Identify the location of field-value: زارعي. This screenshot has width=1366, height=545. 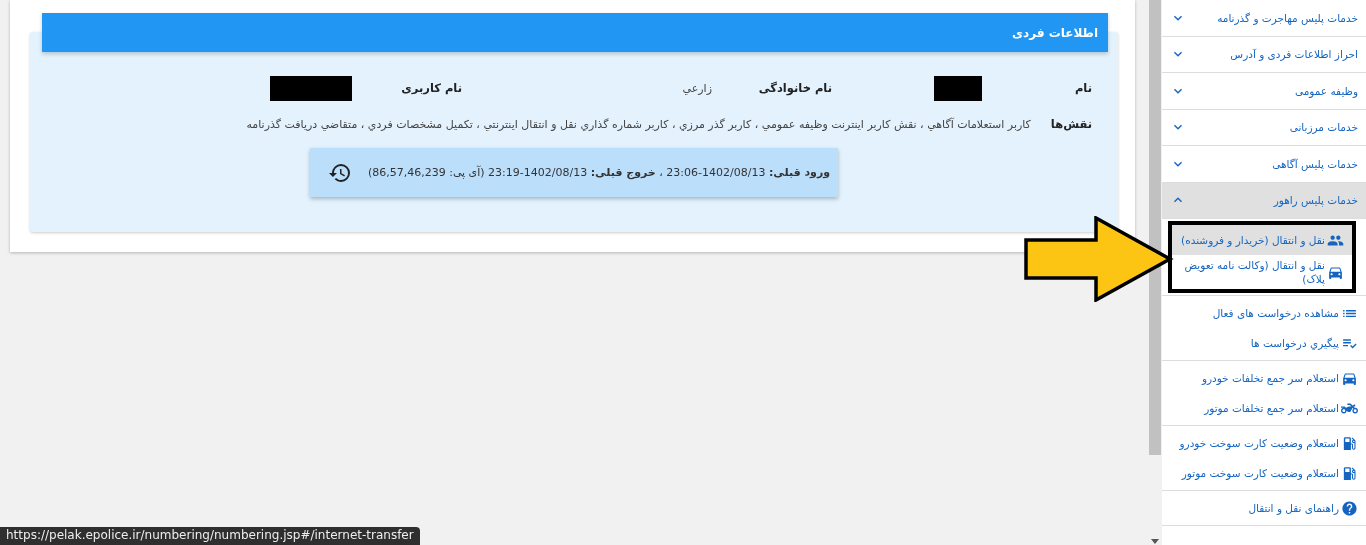
(696, 88).